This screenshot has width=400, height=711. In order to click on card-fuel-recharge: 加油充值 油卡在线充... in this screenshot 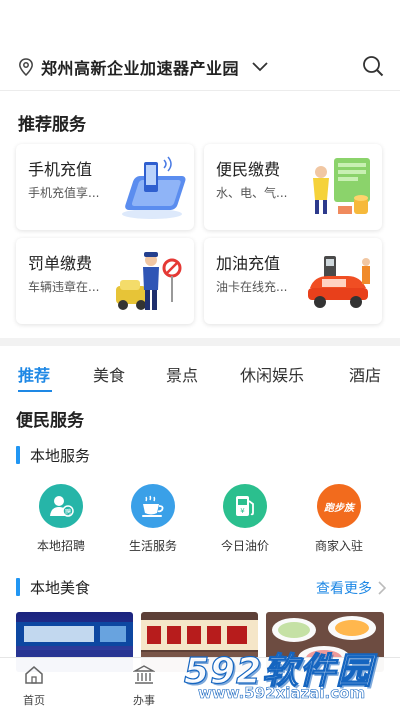, I will do `click(293, 281)`.